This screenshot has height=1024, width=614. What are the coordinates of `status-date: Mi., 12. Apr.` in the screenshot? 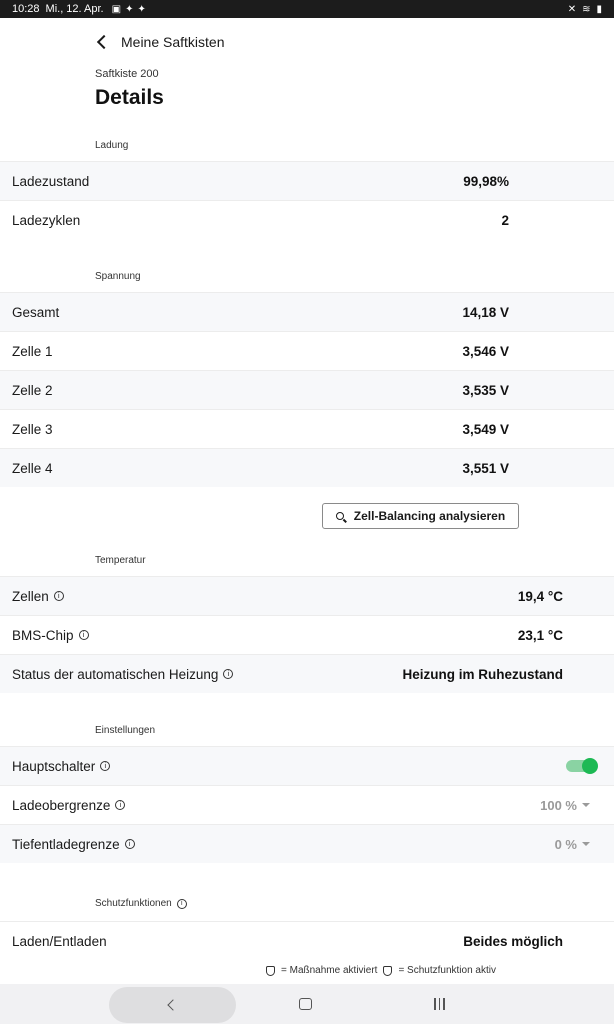 It's located at (74, 9).